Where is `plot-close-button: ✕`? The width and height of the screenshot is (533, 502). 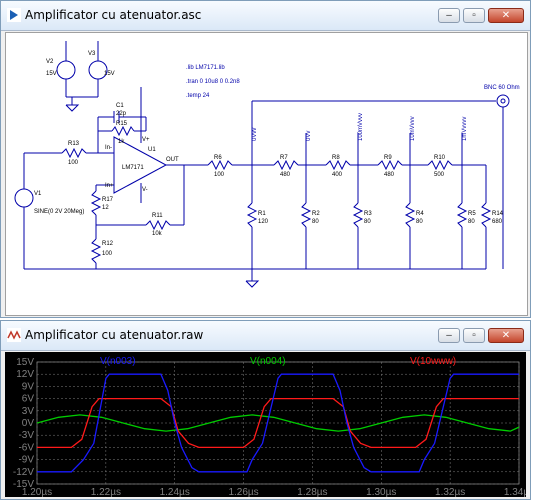 plot-close-button: ✕ is located at coordinates (506, 335).